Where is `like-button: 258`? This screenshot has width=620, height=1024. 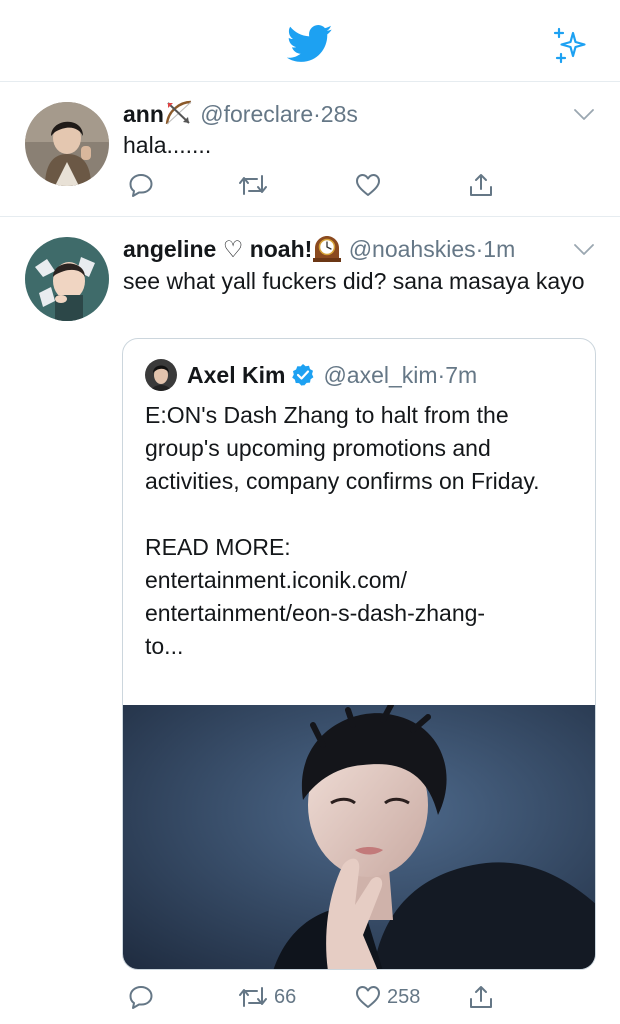
like-button: 258 is located at coordinates (387, 997).